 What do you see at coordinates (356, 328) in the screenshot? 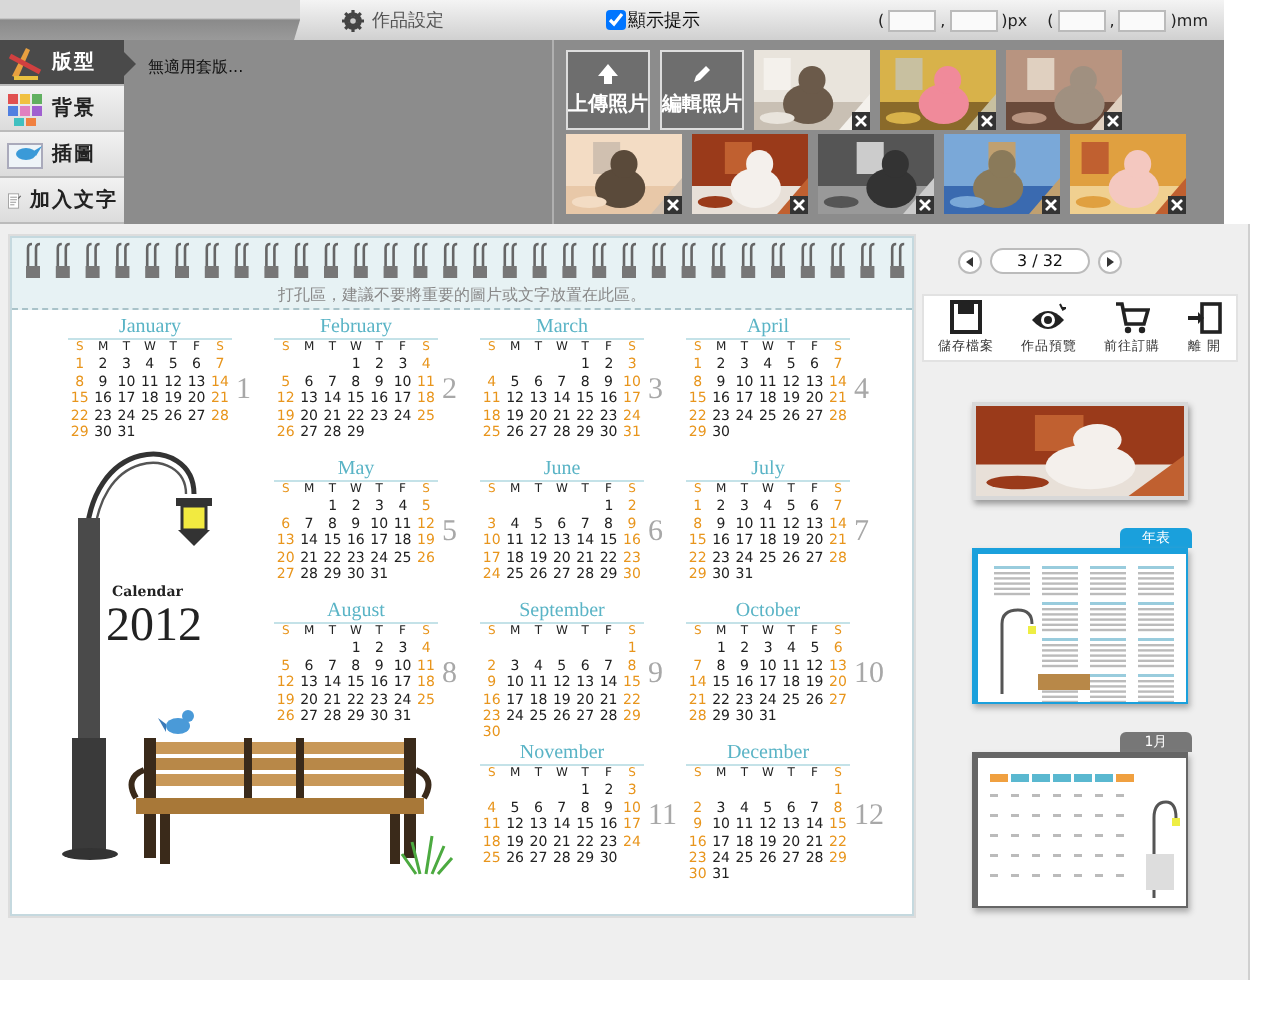
I see `month-name: February` at bounding box center [356, 328].